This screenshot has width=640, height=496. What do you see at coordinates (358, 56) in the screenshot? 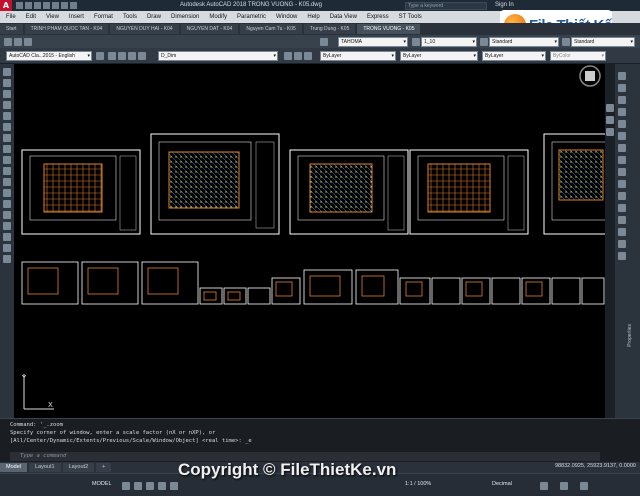
I see `color-select: ByLayer` at bounding box center [358, 56].